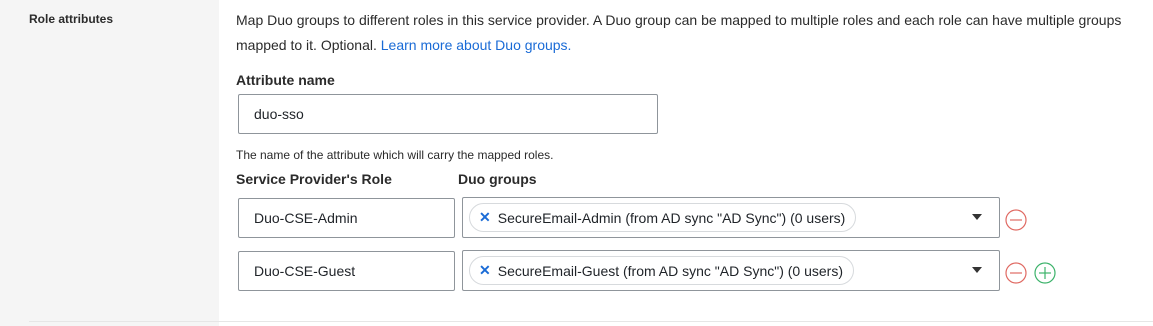 The image size is (1153, 326). What do you see at coordinates (285, 80) in the screenshot?
I see `attribute-name-label: Attribute name` at bounding box center [285, 80].